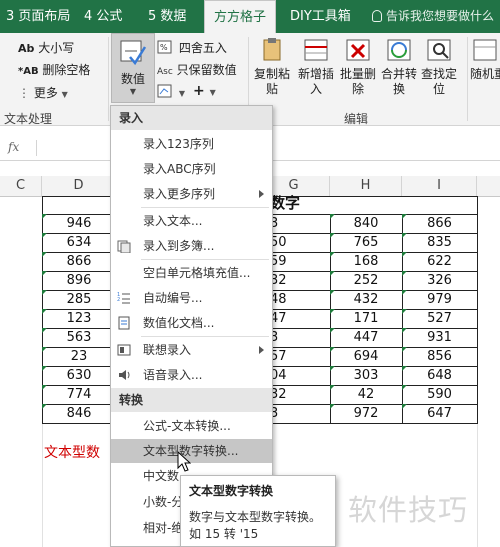  I want to click on number-button: 数值 ▼, so click(133, 68).